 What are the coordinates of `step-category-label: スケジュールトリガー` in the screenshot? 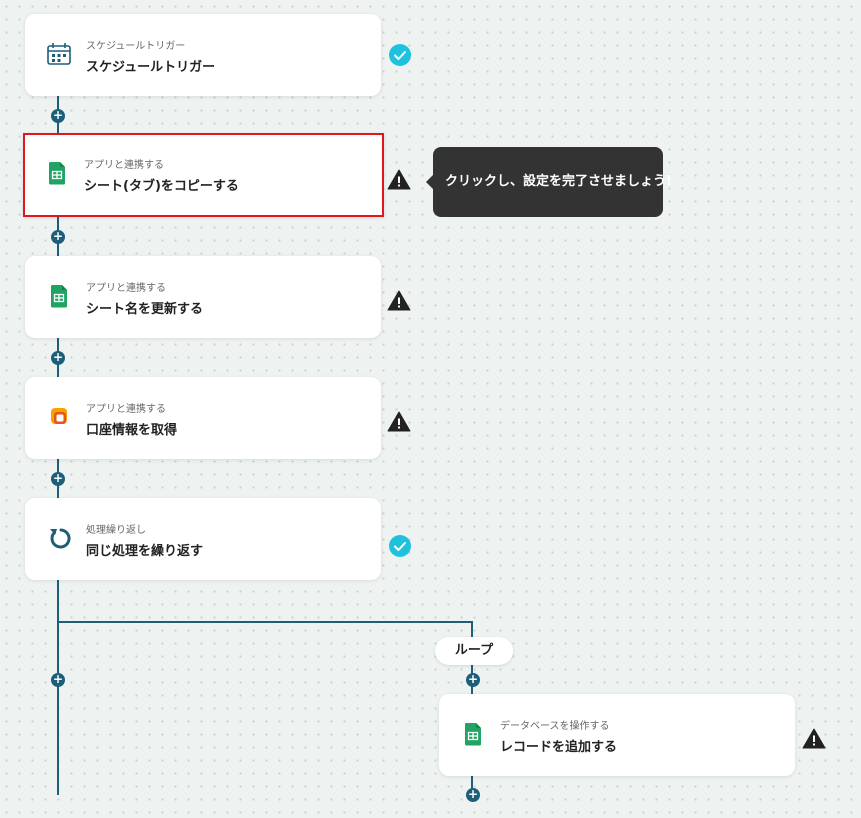 It's located at (136, 46).